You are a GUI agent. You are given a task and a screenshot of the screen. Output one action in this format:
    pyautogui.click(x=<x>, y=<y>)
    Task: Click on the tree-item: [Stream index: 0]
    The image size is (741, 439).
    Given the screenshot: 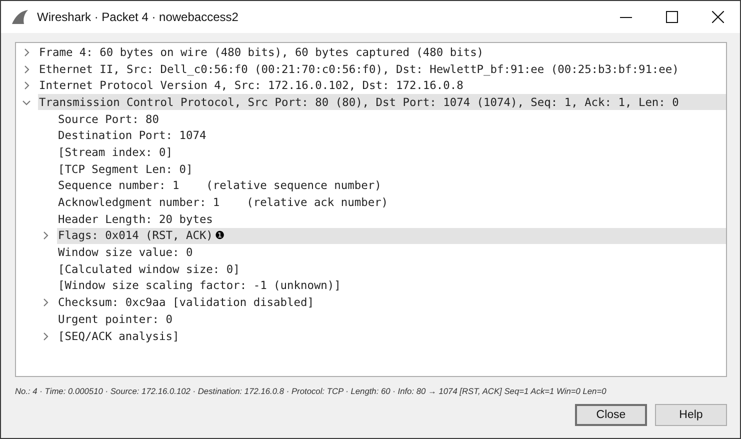 What is the action you would take?
    pyautogui.click(x=391, y=152)
    